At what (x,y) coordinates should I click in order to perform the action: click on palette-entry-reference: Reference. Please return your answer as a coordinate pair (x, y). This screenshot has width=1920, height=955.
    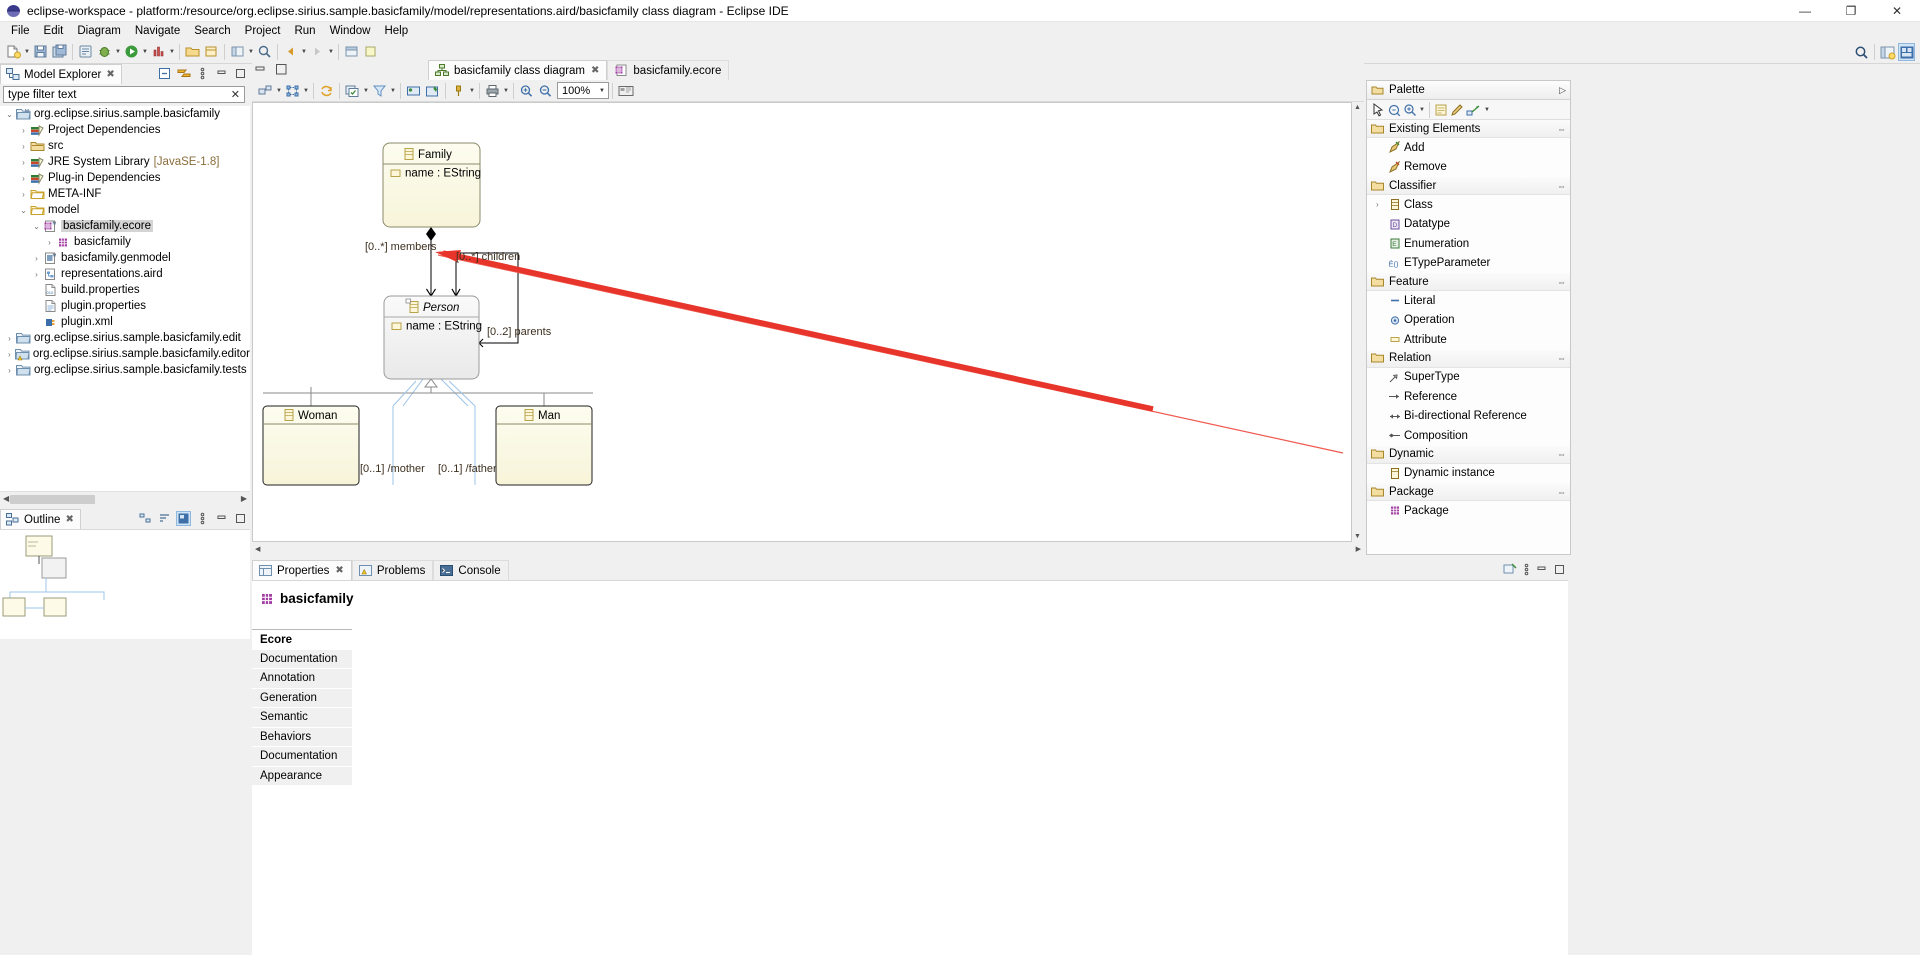
    Looking at the image, I should click on (1468, 397).